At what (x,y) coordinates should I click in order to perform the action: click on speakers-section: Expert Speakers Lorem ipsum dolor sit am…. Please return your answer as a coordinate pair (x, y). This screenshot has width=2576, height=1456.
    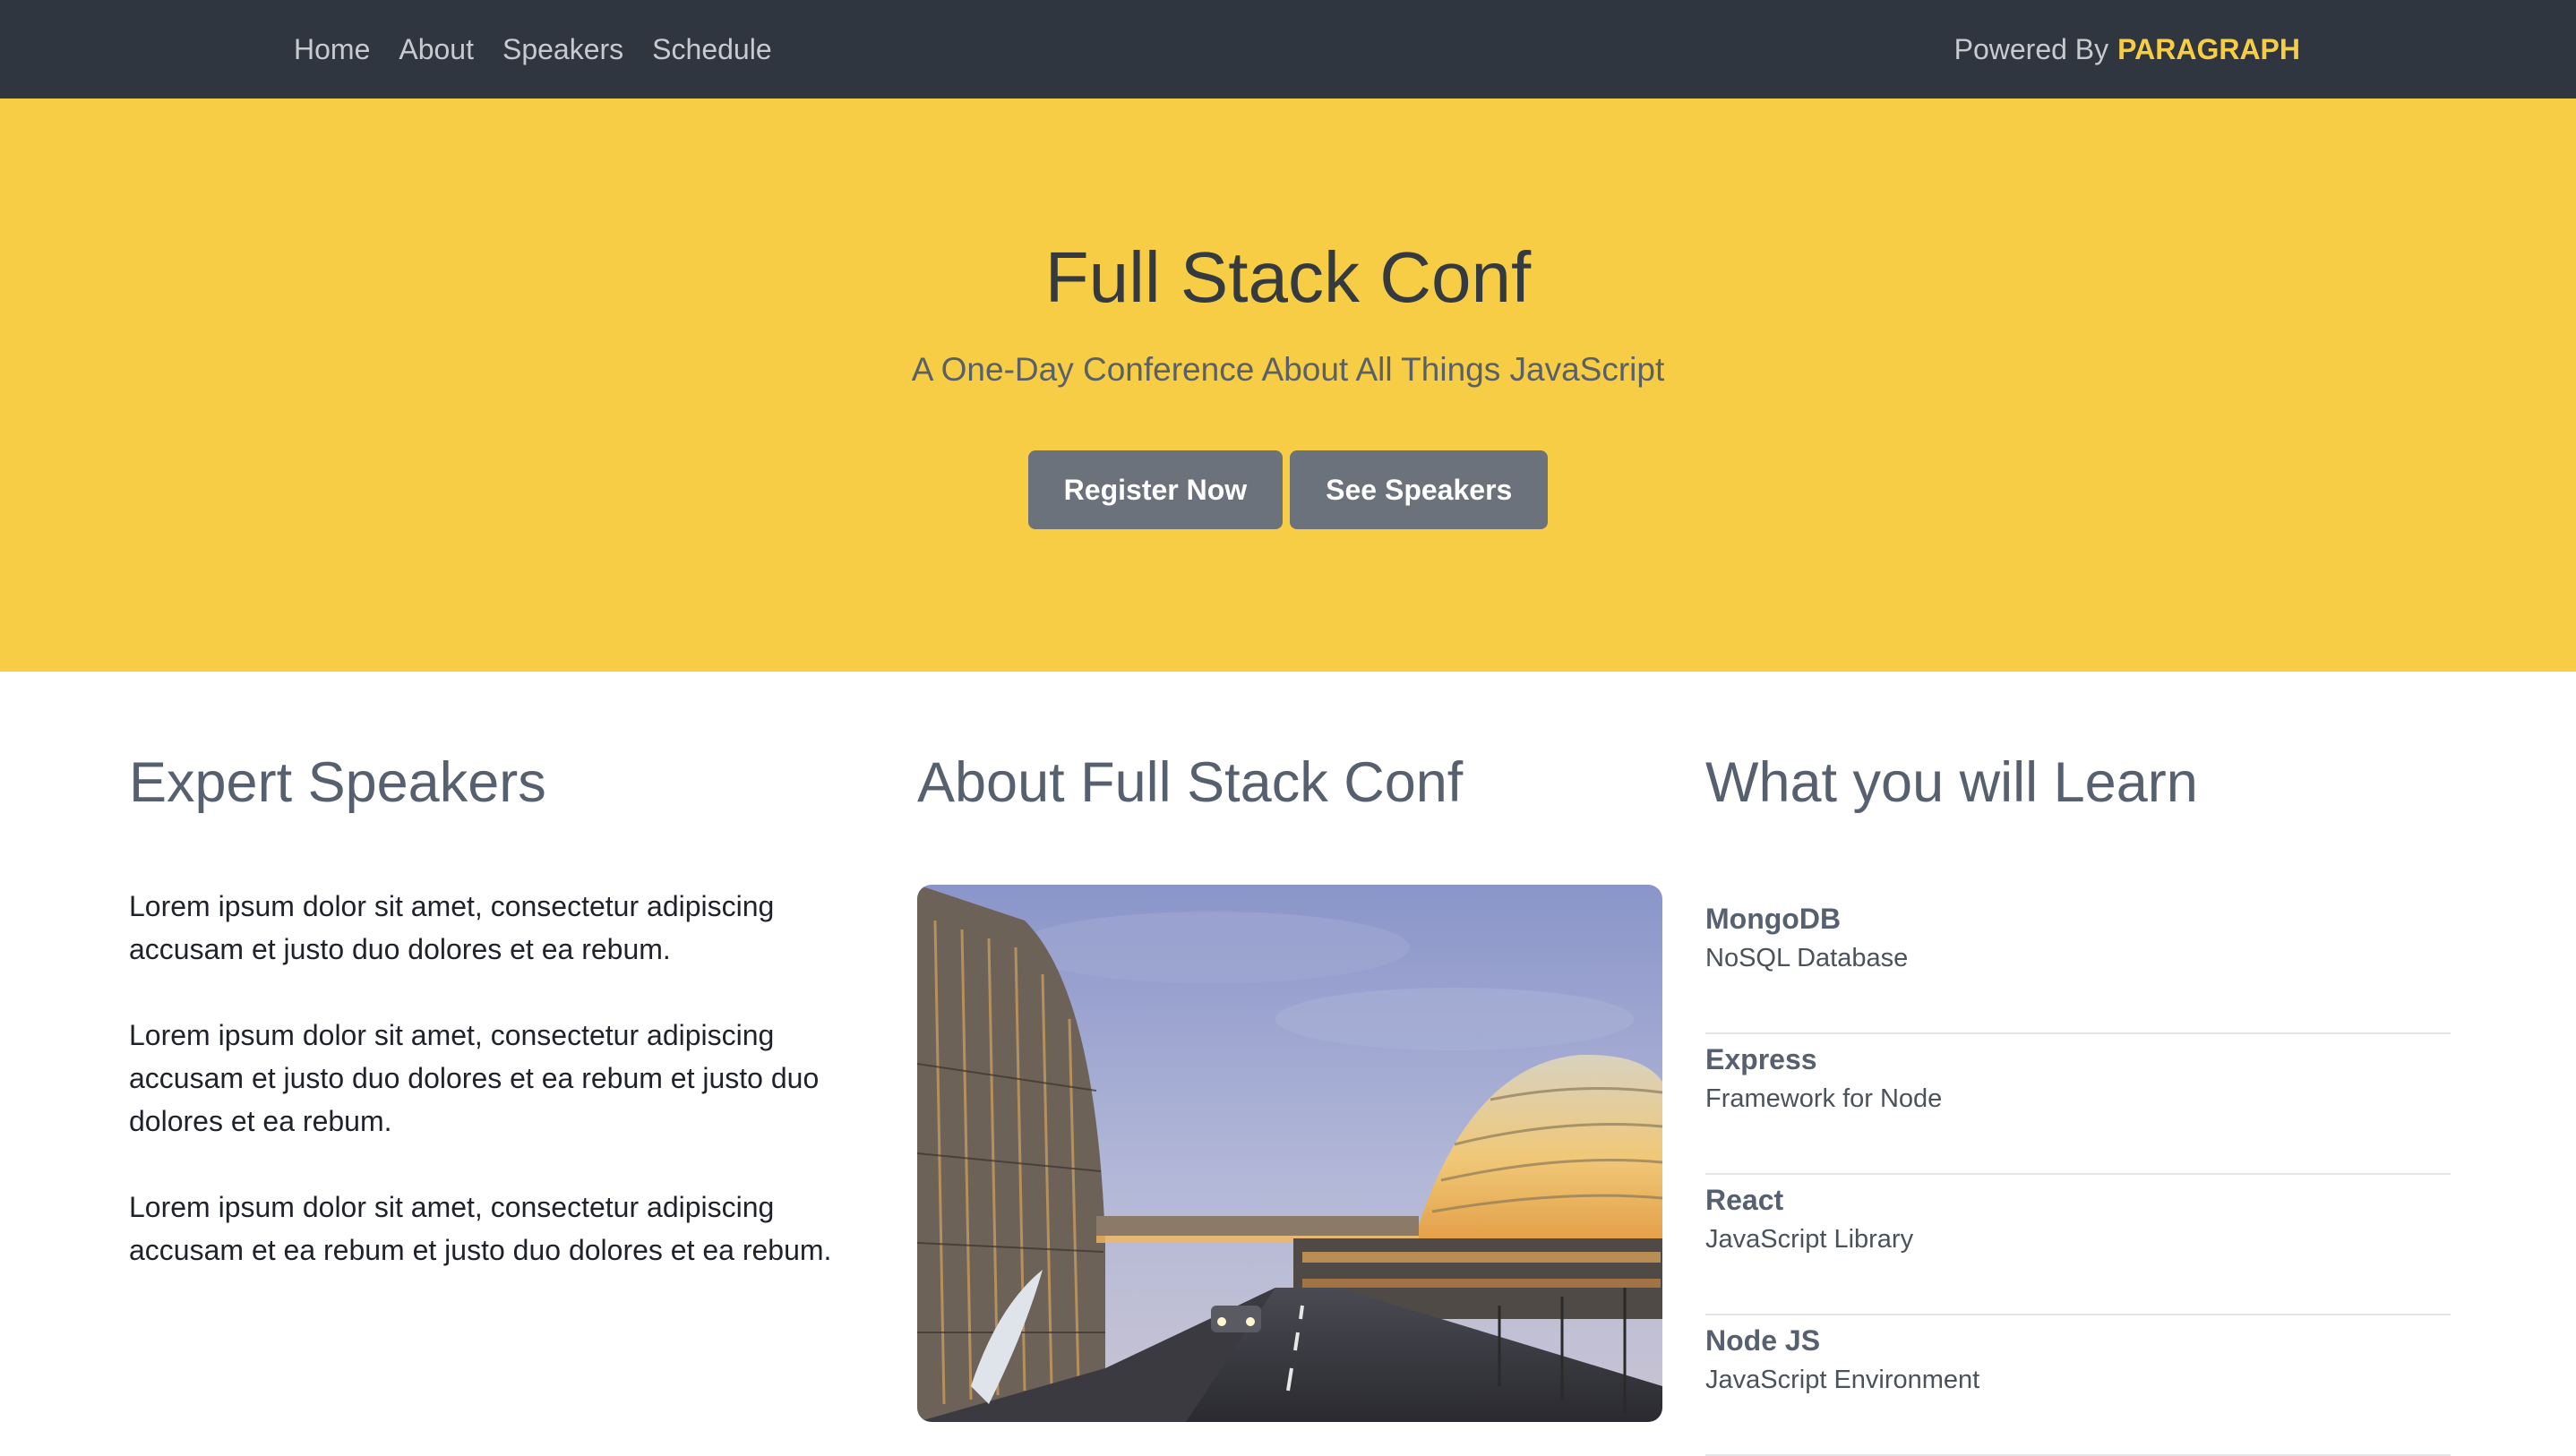
    Looking at the image, I should click on (496, 1008).